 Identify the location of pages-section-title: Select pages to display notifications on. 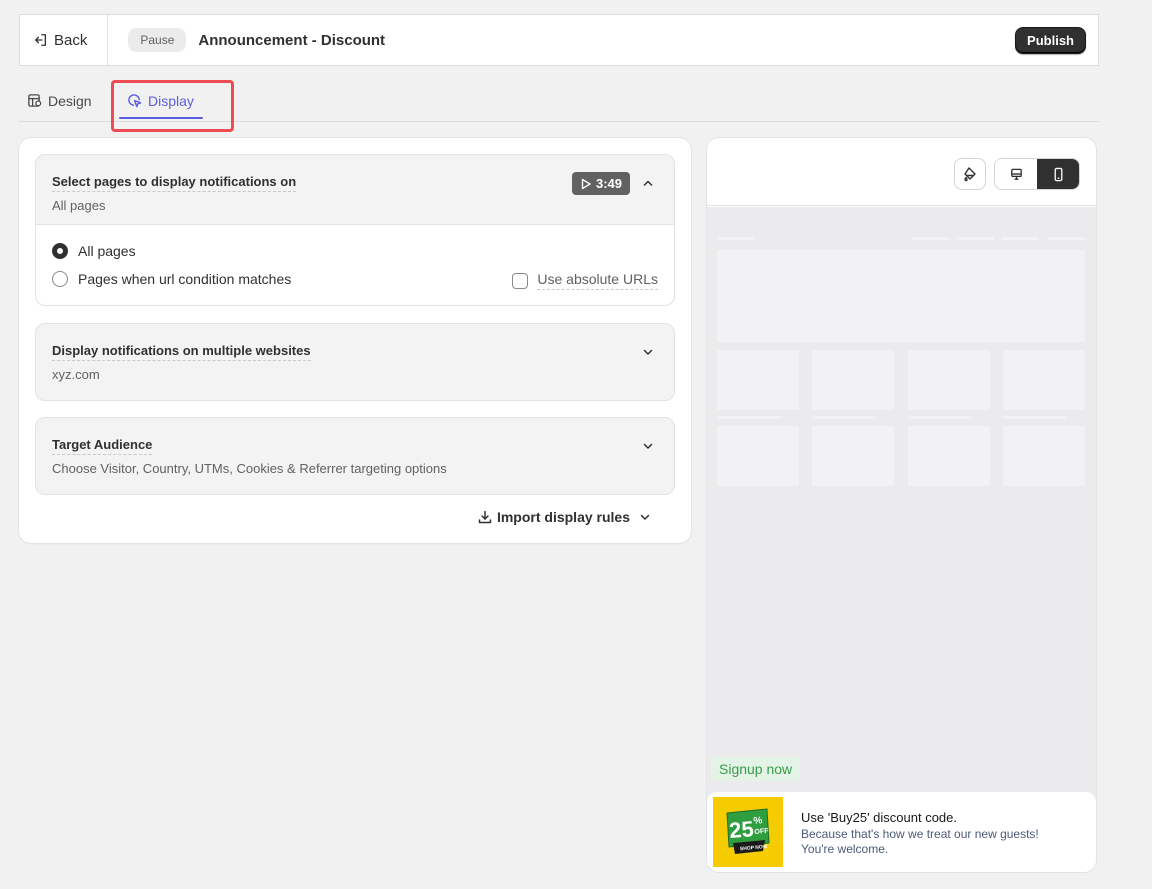
(174, 183).